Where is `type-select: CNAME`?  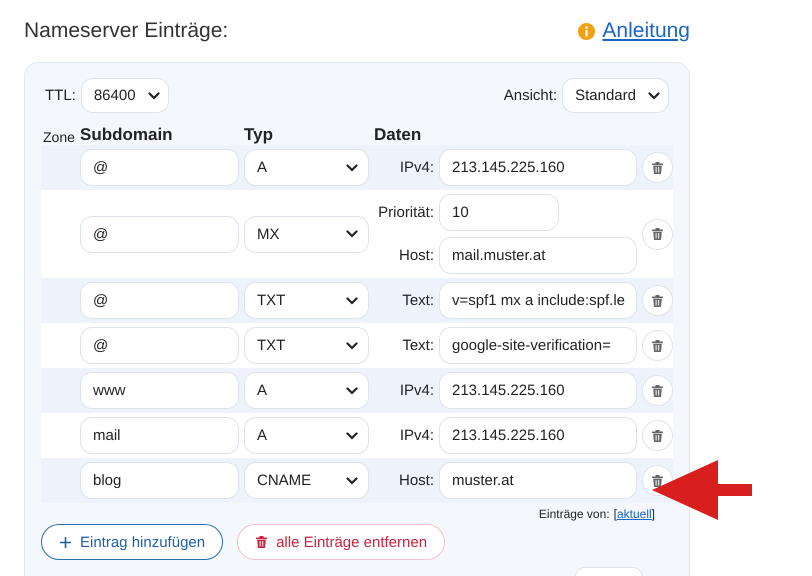
type-select: CNAME is located at coordinates (306, 480).